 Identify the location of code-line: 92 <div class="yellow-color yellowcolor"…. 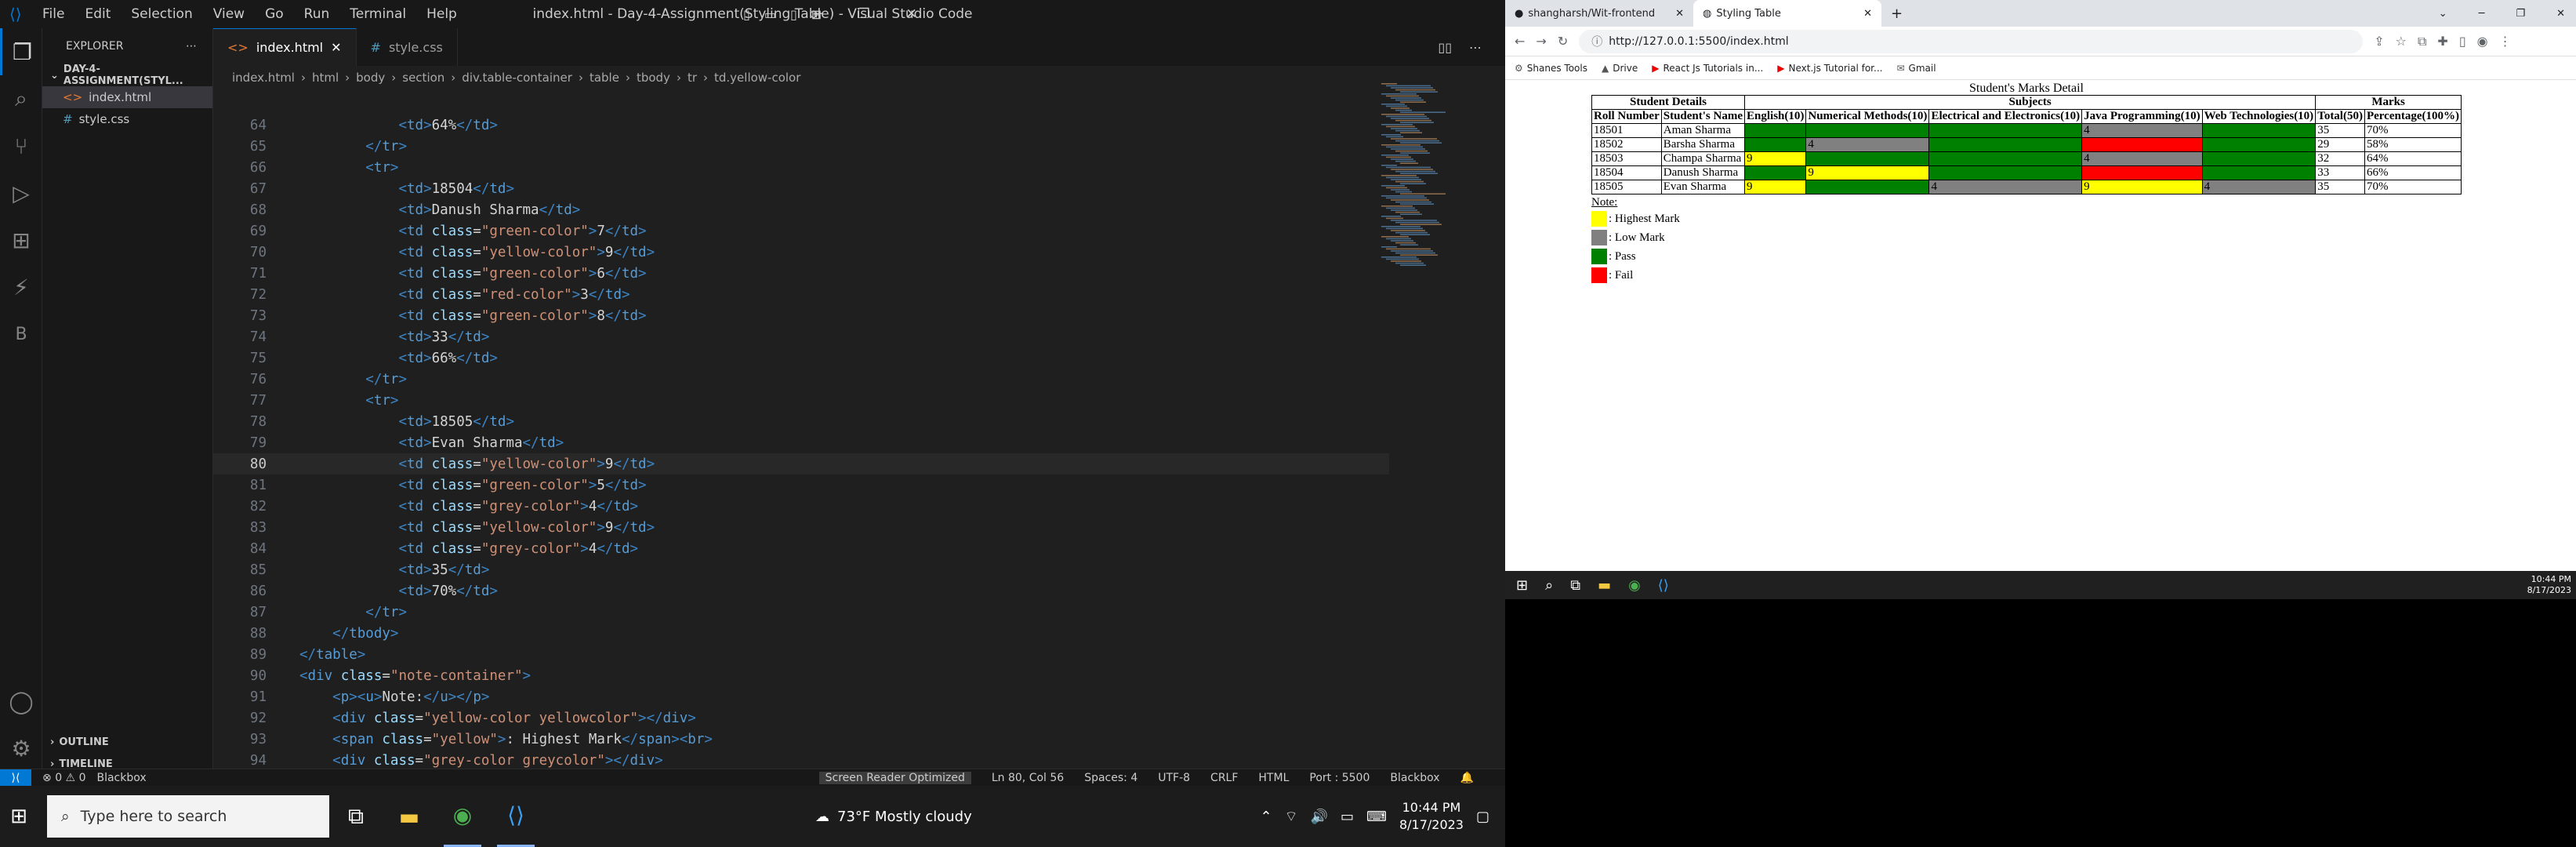
(801, 718).